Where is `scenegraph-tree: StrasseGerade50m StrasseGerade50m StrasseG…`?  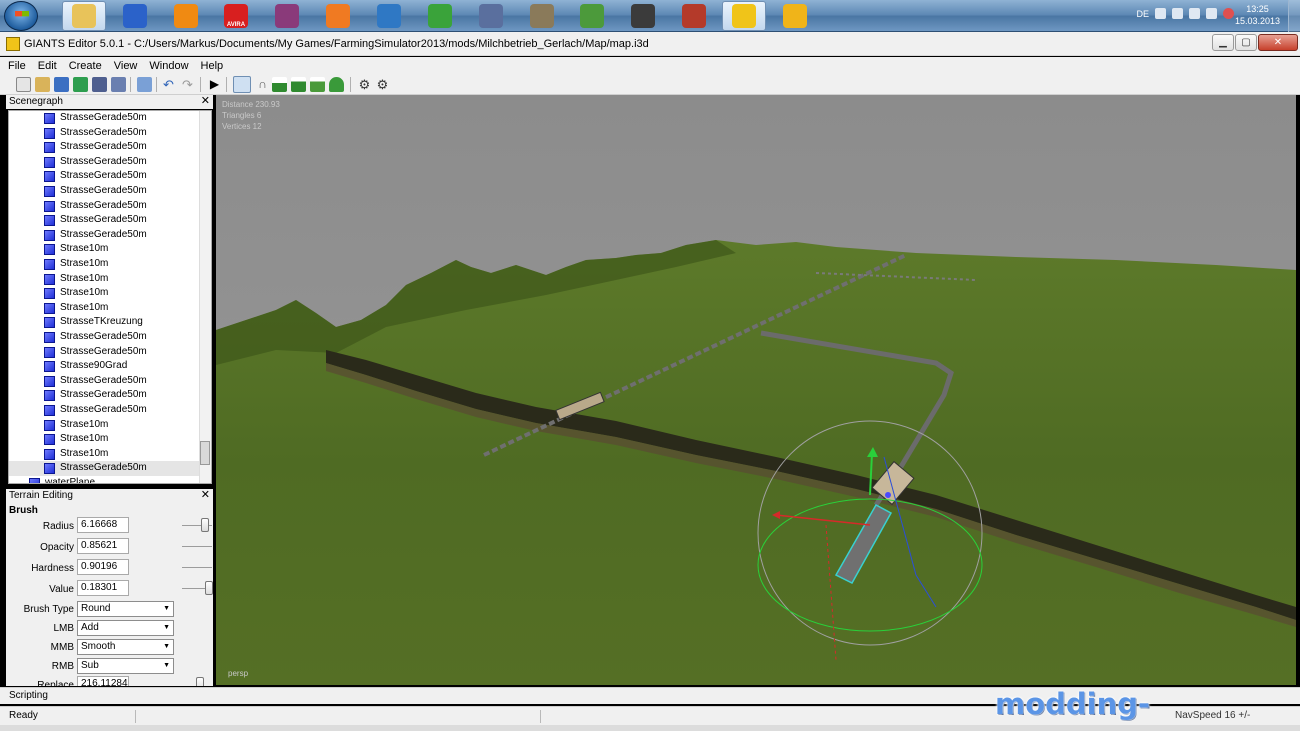
scenegraph-tree: StrasseGerade50m StrasseGerade50m StrasseG… is located at coordinates (110, 297).